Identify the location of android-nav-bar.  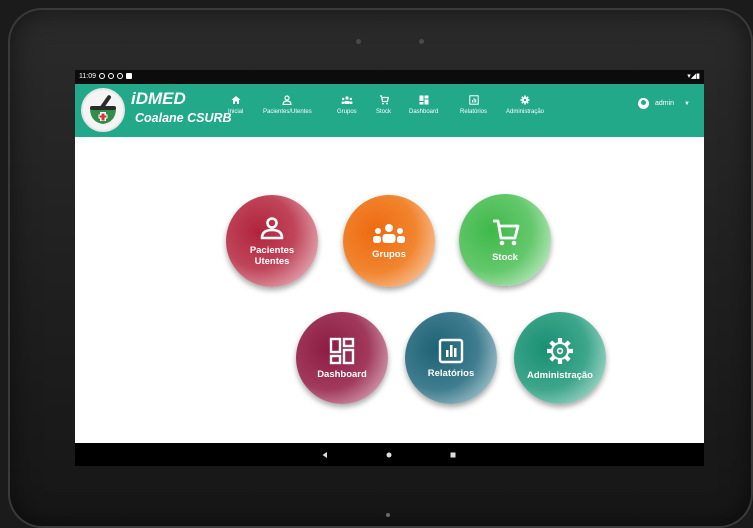
(389, 454).